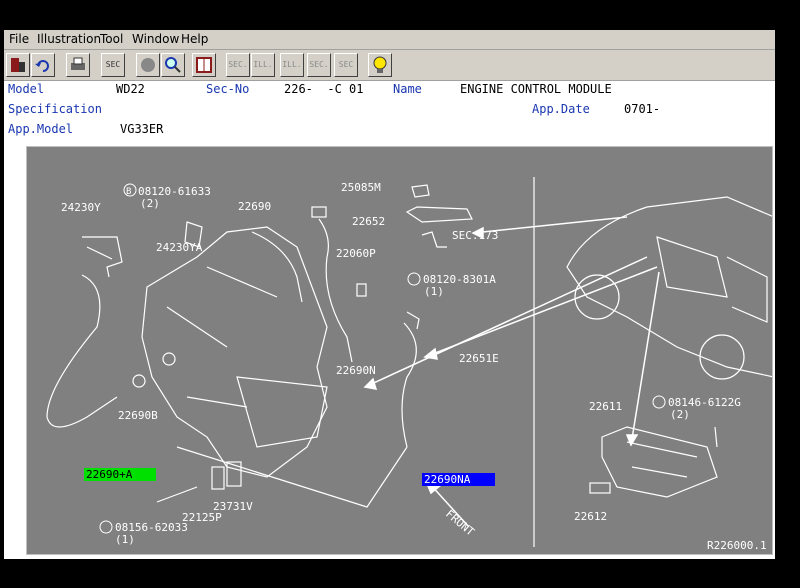 Image resolution: width=800 pixels, height=588 pixels. Describe the element at coordinates (69, 39) in the screenshot. I see `menu-illustration: Illustration` at that location.